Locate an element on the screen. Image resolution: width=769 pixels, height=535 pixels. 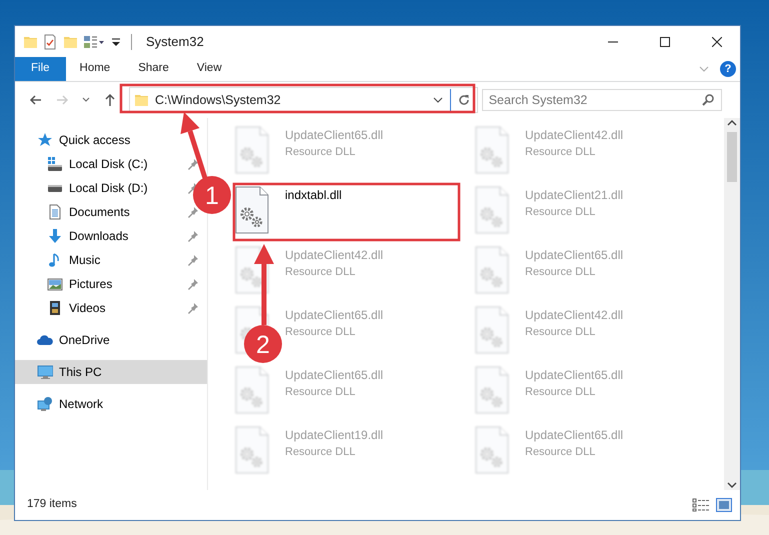
download-arrow-icon is located at coordinates (55, 236).